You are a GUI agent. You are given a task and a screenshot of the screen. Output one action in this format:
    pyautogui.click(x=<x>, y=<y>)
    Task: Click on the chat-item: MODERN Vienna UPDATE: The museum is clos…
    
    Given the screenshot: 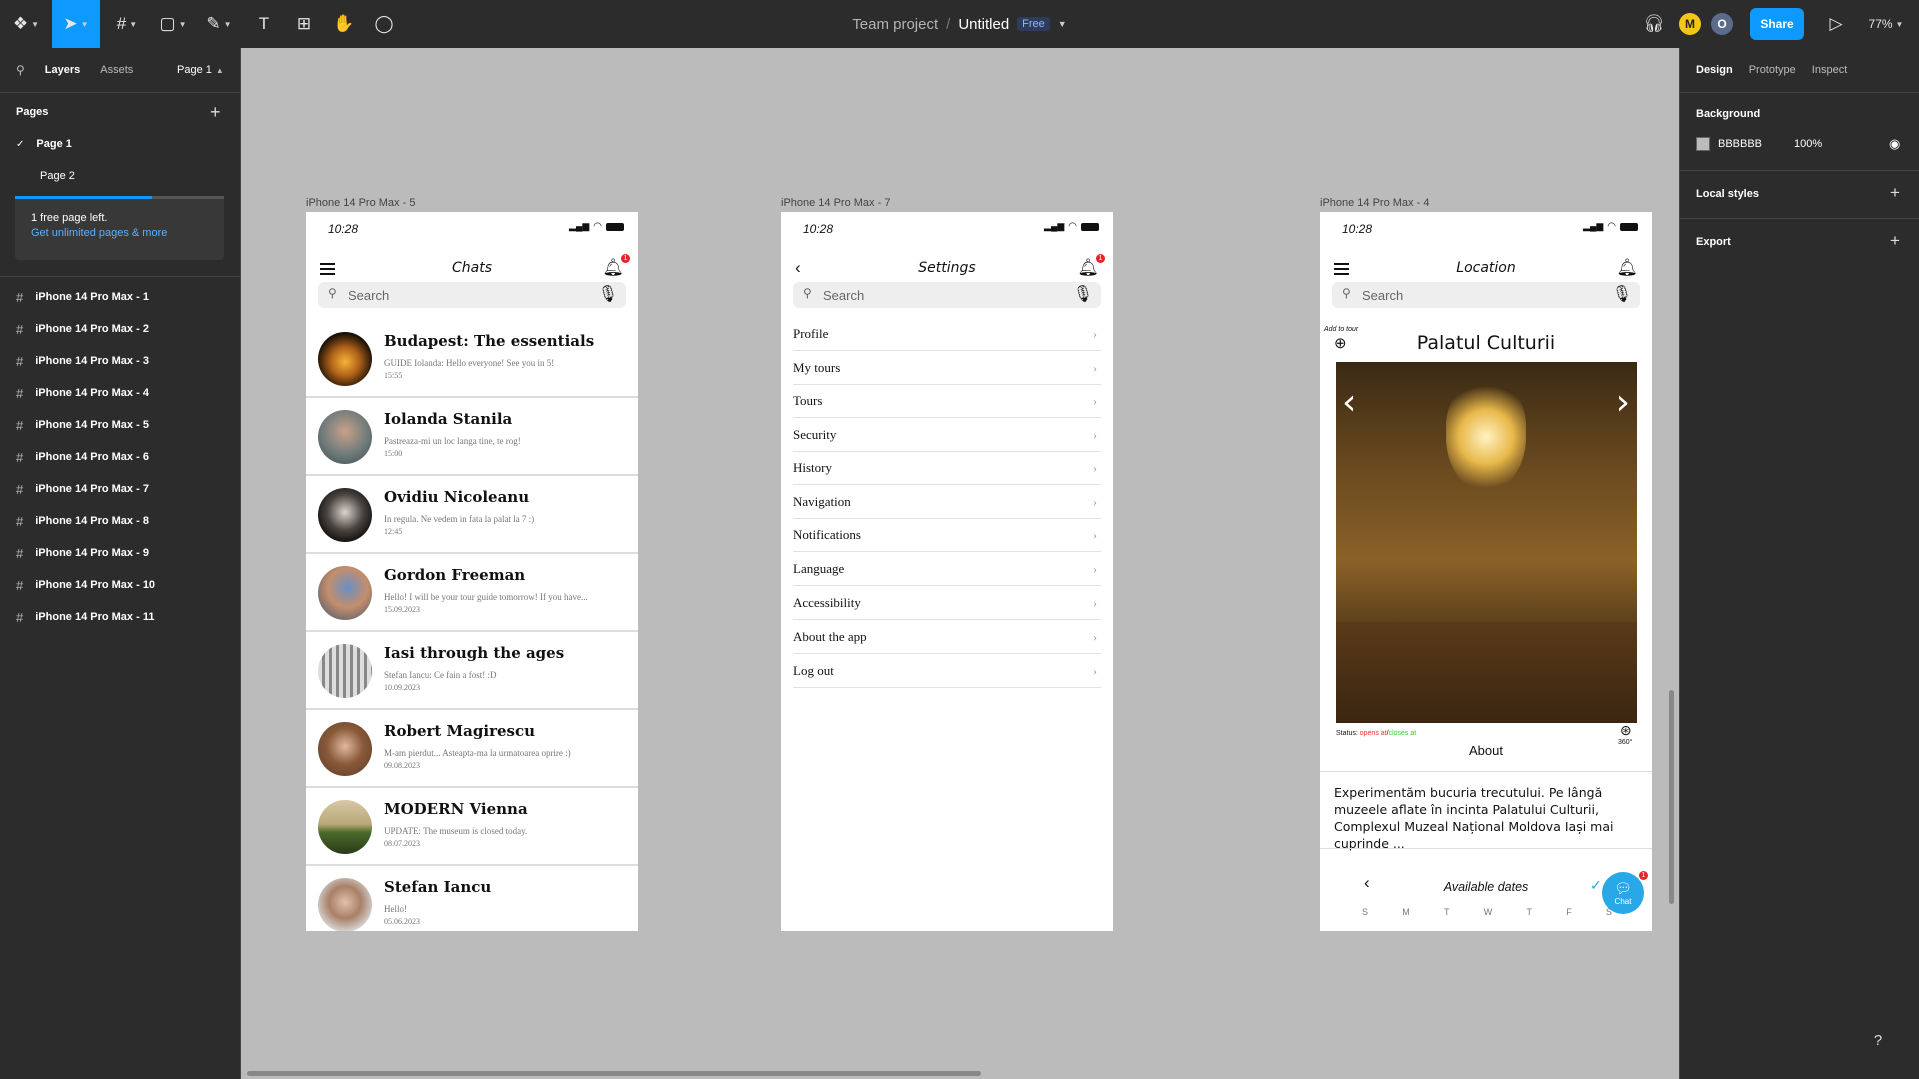 What is the action you would take?
    pyautogui.click(x=472, y=827)
    